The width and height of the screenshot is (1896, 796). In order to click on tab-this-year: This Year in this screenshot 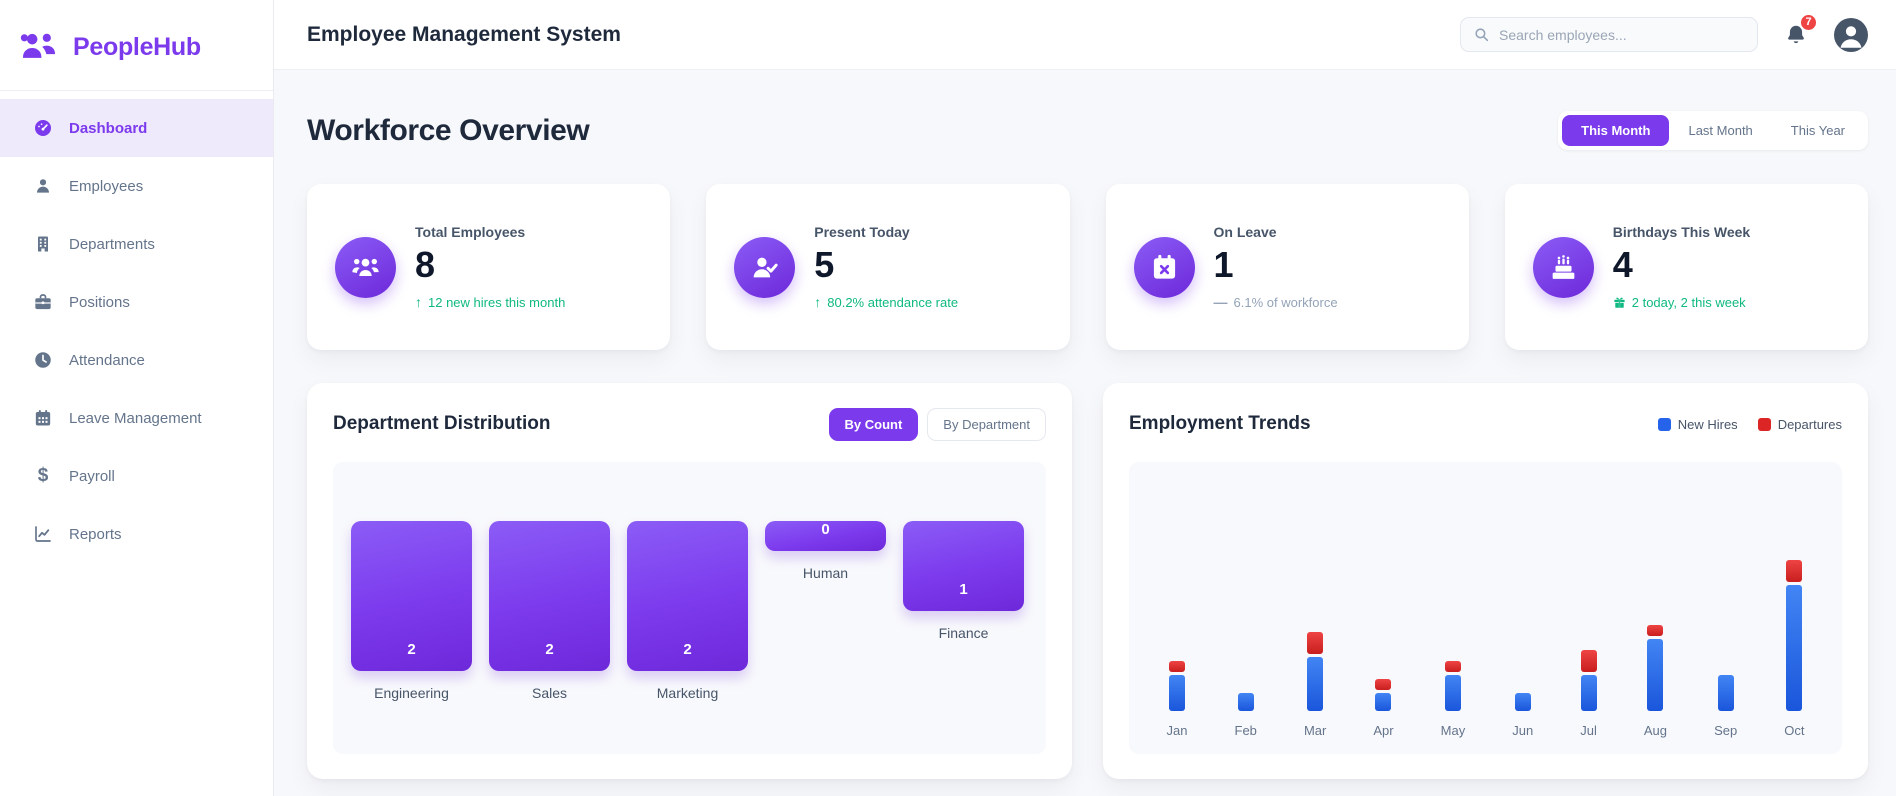, I will do `click(1818, 130)`.